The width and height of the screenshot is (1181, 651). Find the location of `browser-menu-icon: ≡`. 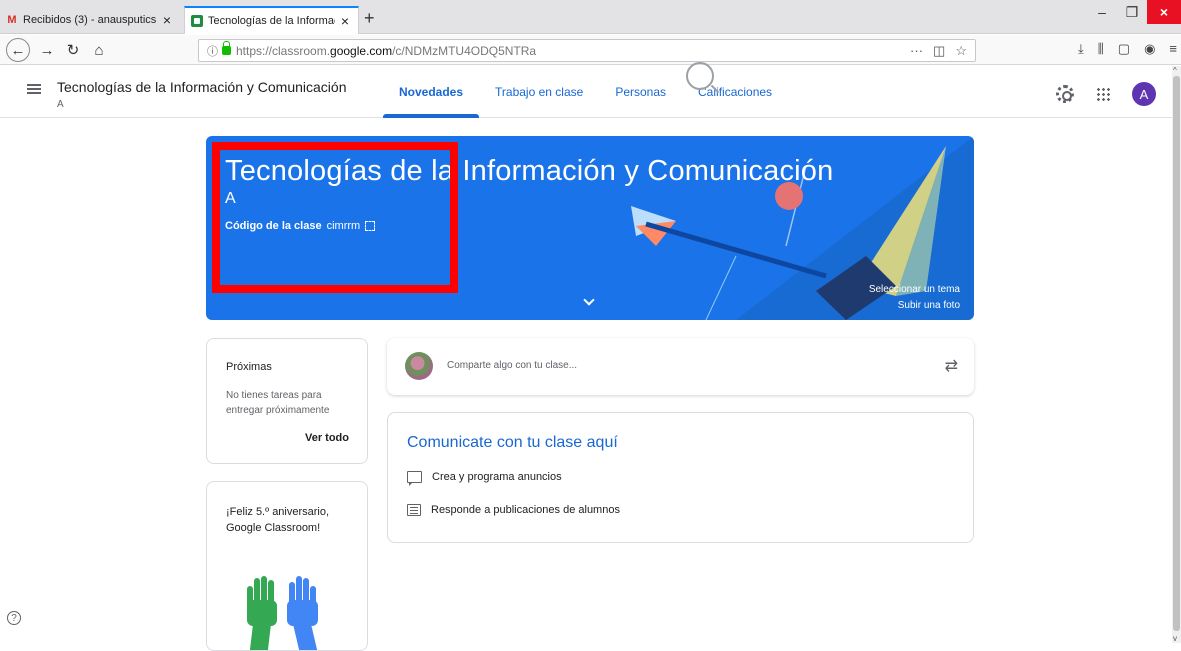

browser-menu-icon: ≡ is located at coordinates (1173, 49).